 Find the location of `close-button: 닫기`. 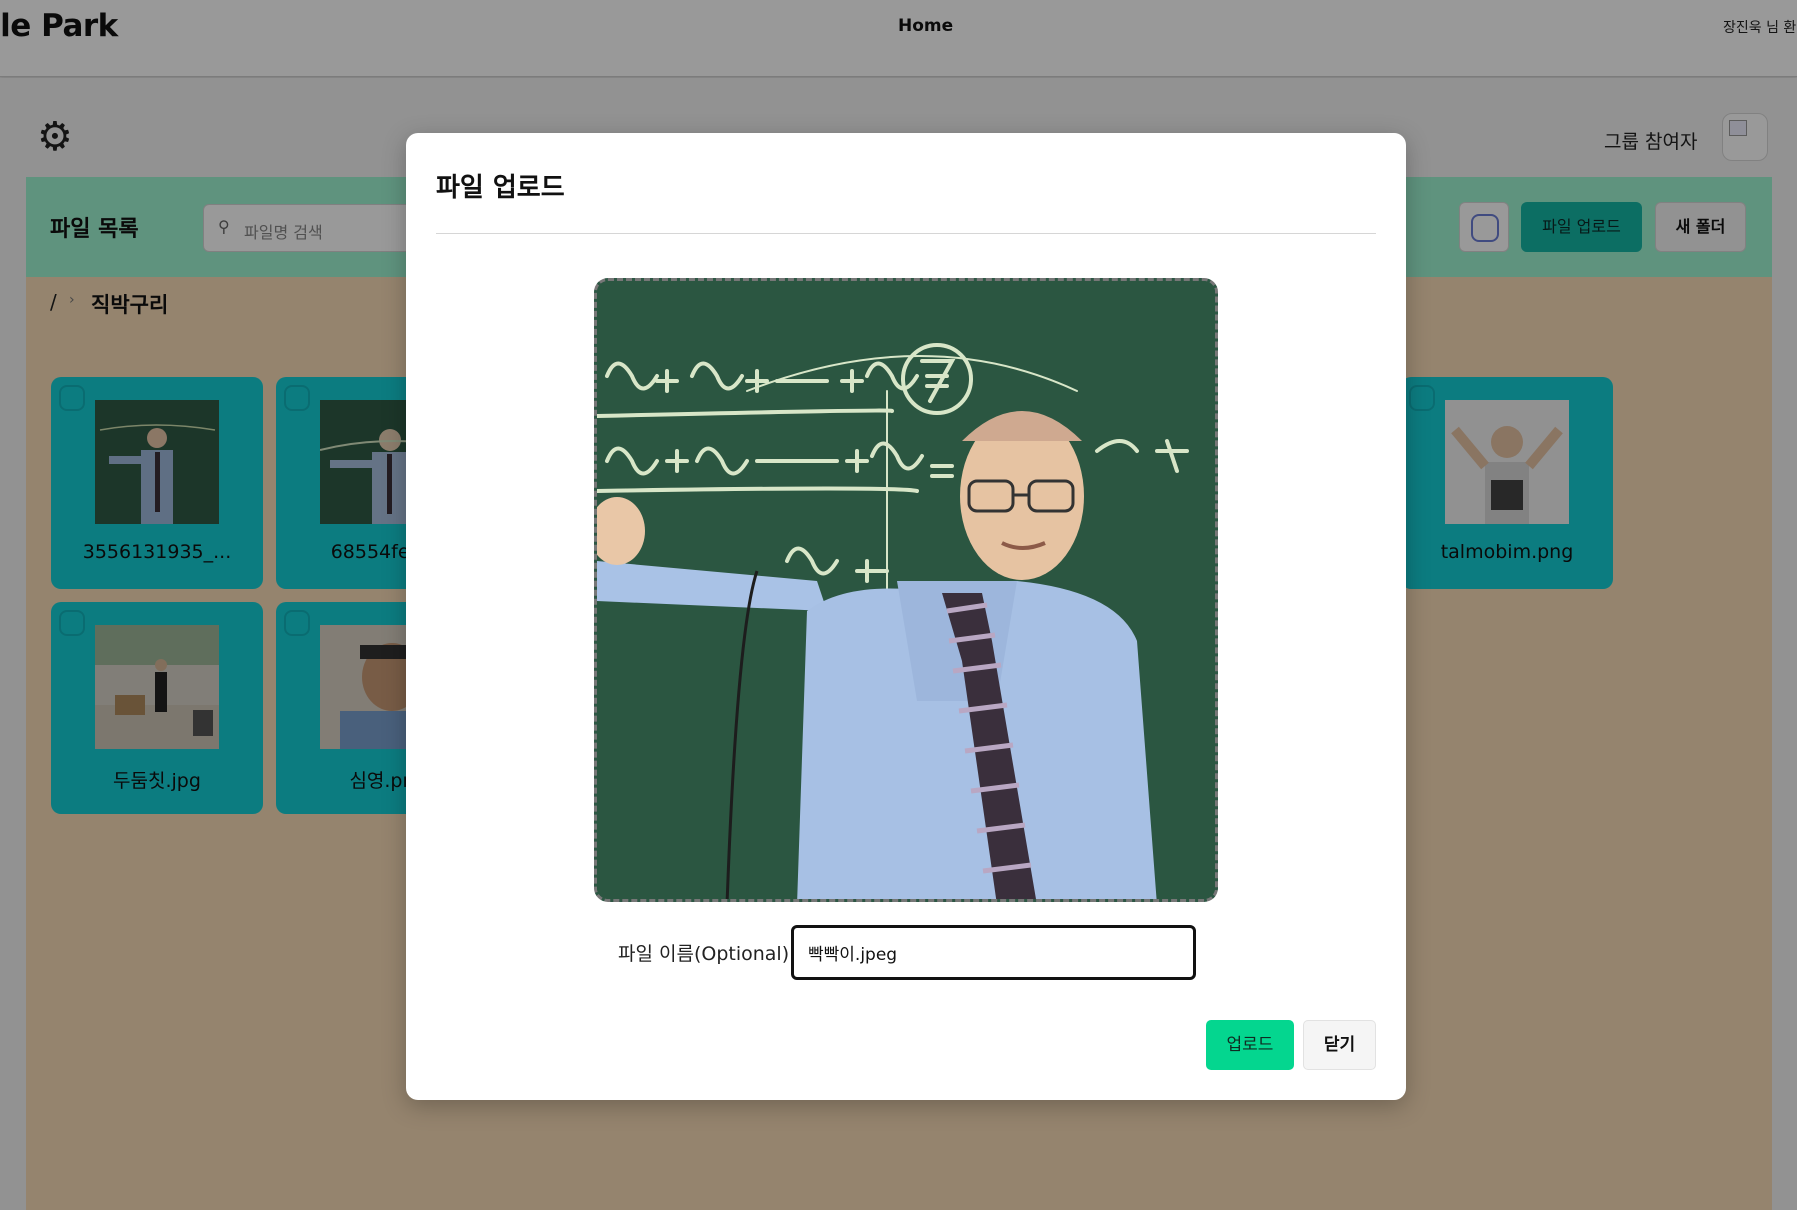

close-button: 닫기 is located at coordinates (1339, 1045).